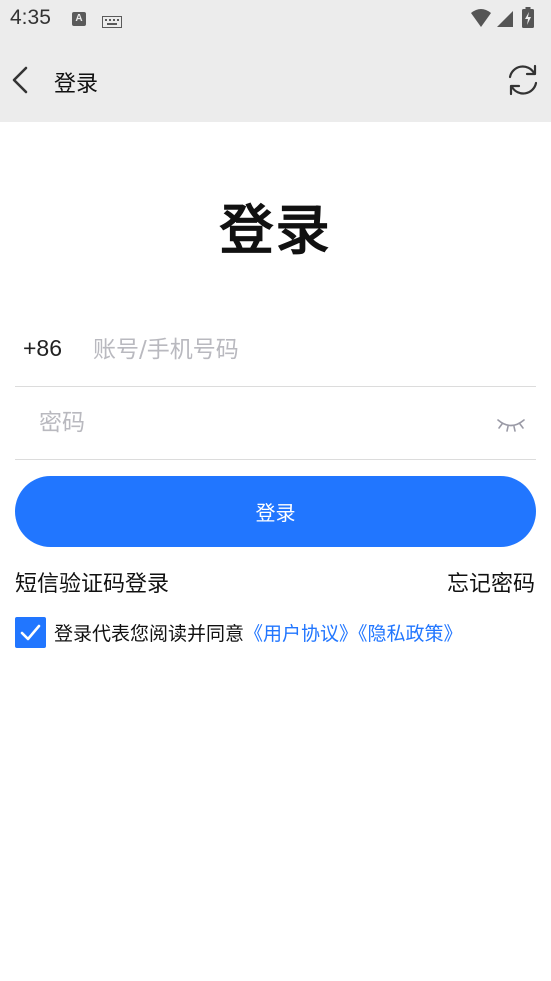  What do you see at coordinates (249, 423) in the screenshot?
I see `password-input` at bounding box center [249, 423].